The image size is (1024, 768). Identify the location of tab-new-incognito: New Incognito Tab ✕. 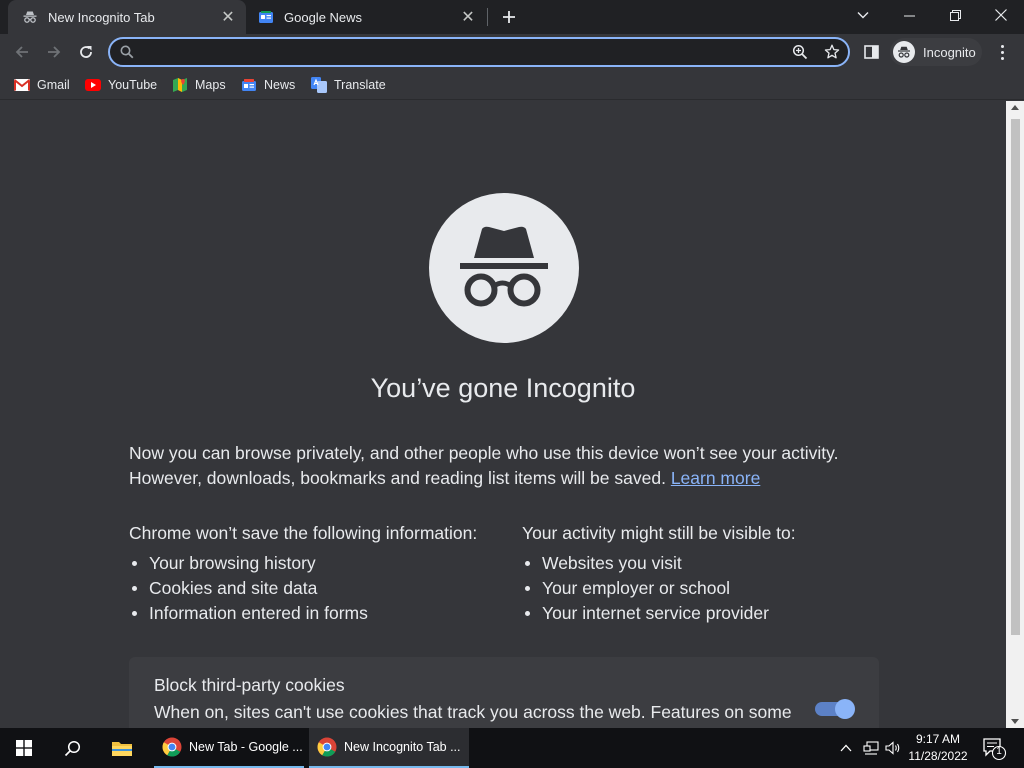
(127, 17).